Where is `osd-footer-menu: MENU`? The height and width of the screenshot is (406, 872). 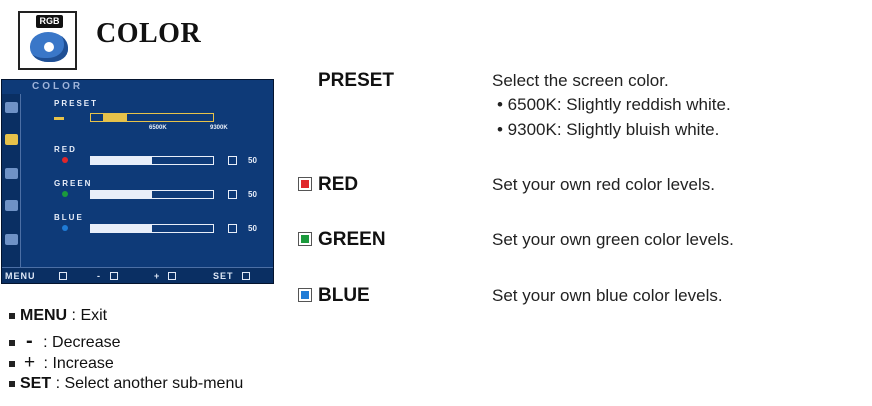
osd-footer-menu: MENU is located at coordinates (20, 276).